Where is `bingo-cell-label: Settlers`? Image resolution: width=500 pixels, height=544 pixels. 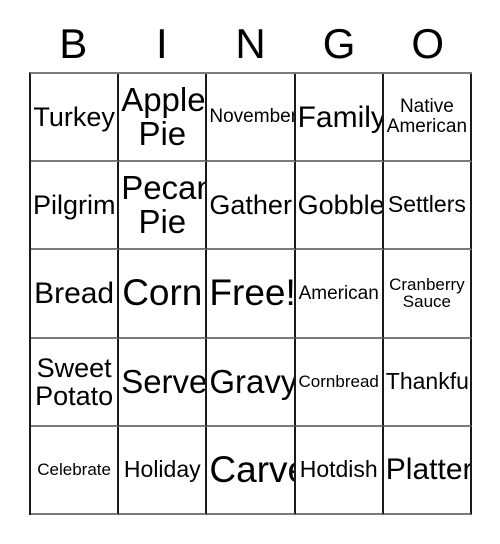
bingo-cell-label: Settlers is located at coordinates (426, 204).